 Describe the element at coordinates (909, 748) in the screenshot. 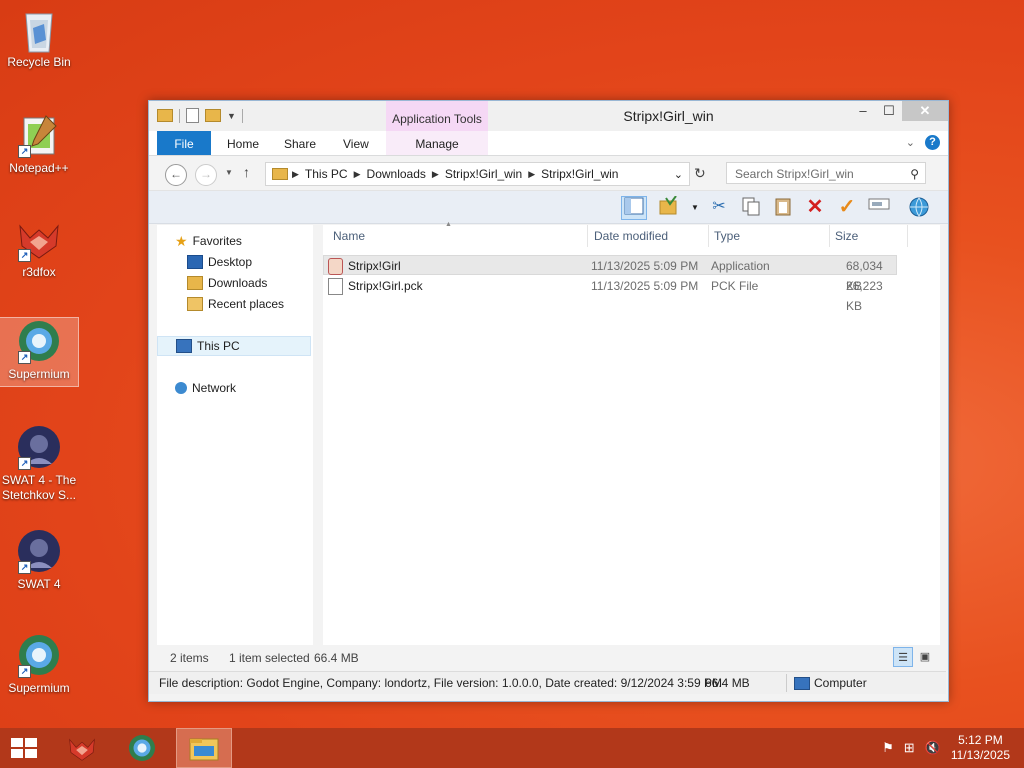

I see `network-status-icon: ⊞` at that location.